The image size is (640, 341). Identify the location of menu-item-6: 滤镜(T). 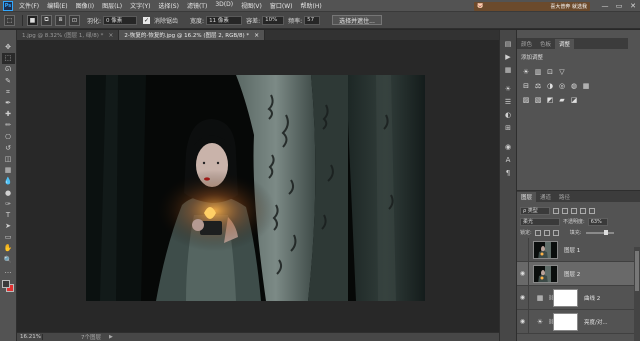
(197, 5).